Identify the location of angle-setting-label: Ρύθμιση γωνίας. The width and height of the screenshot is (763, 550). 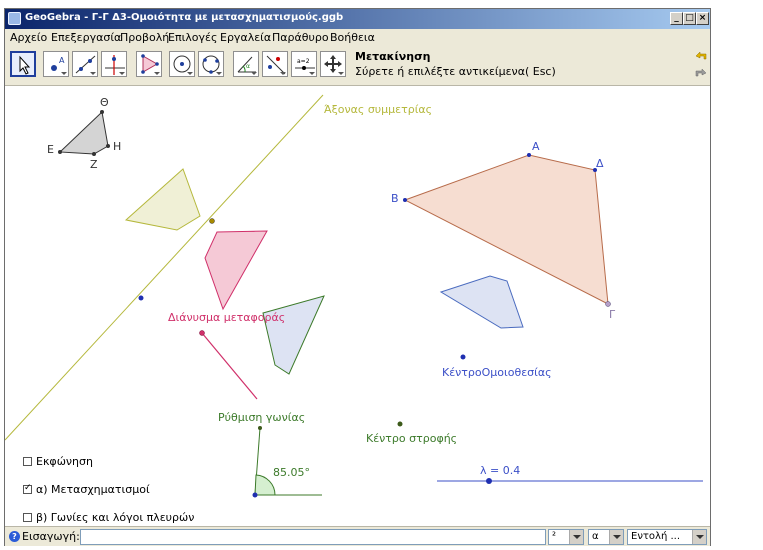
(262, 417).